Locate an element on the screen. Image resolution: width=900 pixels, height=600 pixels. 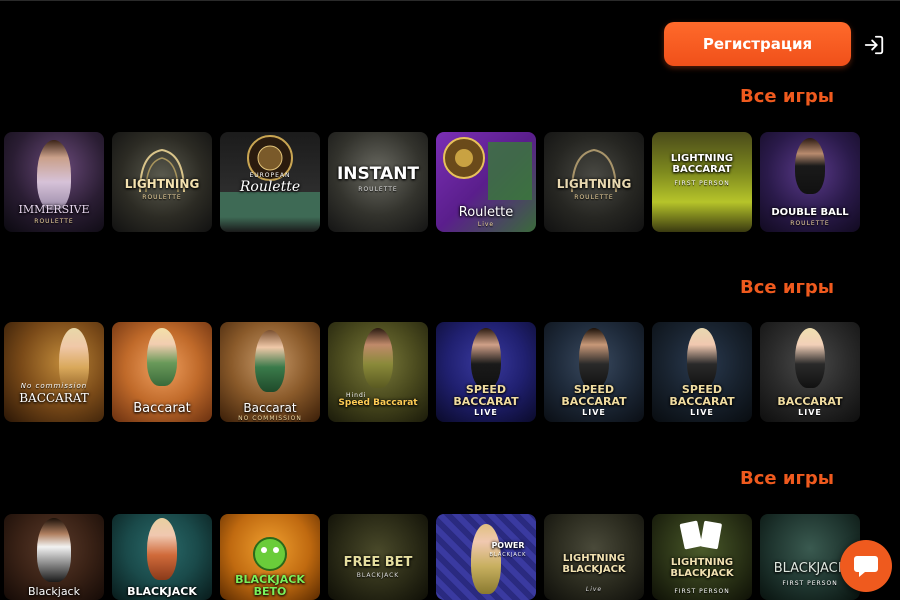
game-tile: BACCARAT LIVE is located at coordinates (810, 372).